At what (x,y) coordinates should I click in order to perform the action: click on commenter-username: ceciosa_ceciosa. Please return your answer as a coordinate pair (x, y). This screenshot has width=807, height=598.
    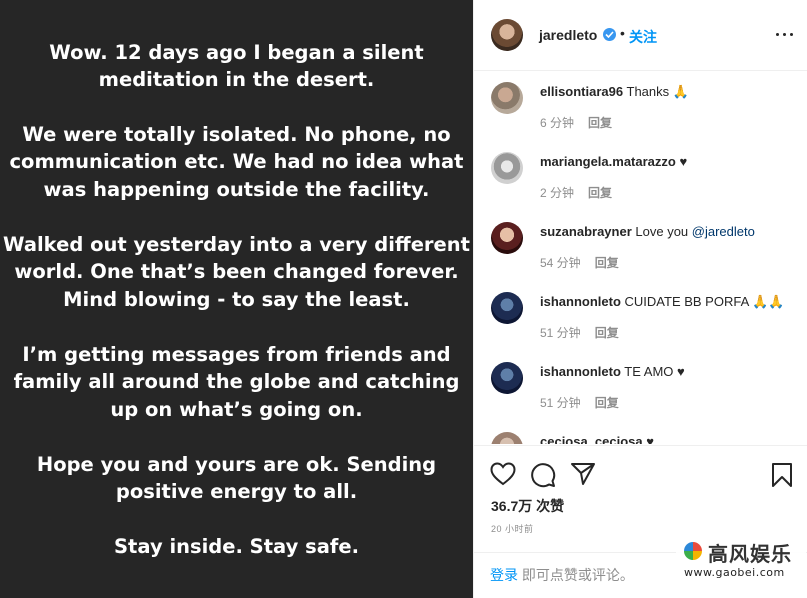
    Looking at the image, I should click on (591, 439).